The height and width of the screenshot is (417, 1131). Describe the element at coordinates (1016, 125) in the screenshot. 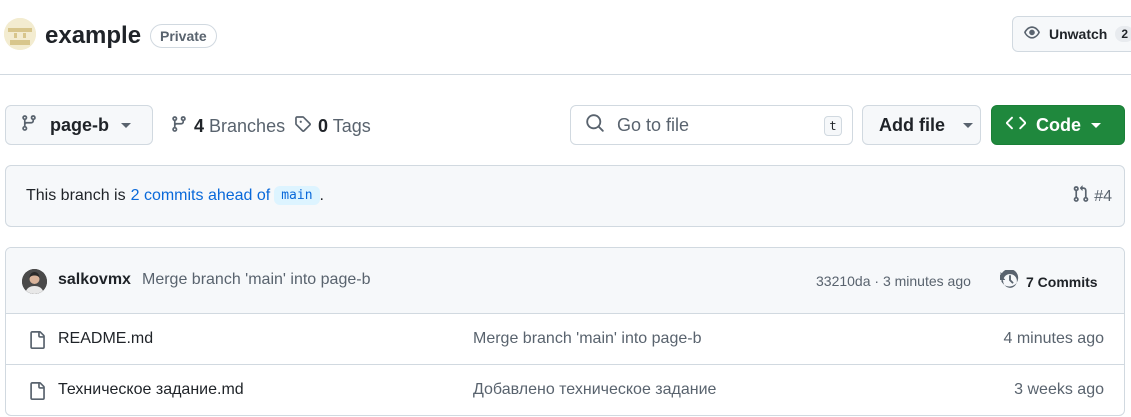

I see `code-icon` at that location.